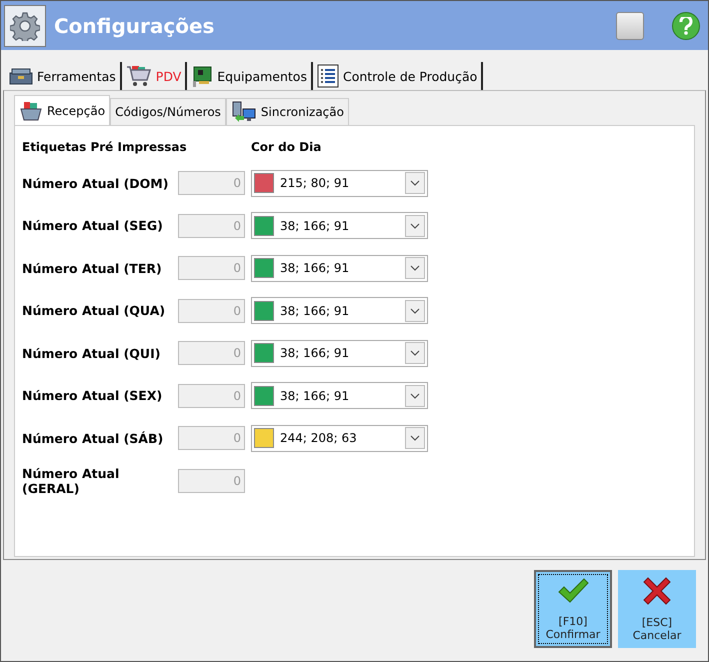  I want to click on basket-icon, so click(31, 111).